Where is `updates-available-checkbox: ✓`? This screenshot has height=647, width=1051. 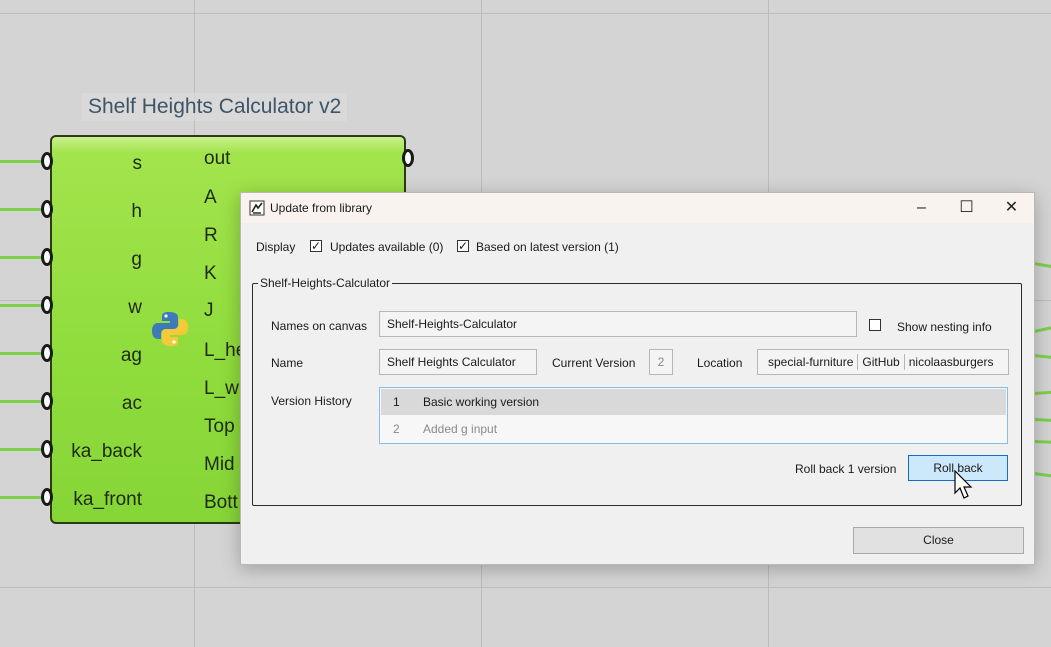 updates-available-checkbox: ✓ is located at coordinates (316, 246).